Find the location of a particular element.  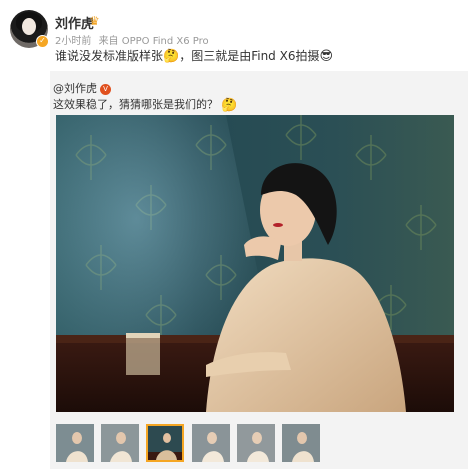

post-text-part2: ，图三就是由Find X6拍摄 is located at coordinates (249, 56).